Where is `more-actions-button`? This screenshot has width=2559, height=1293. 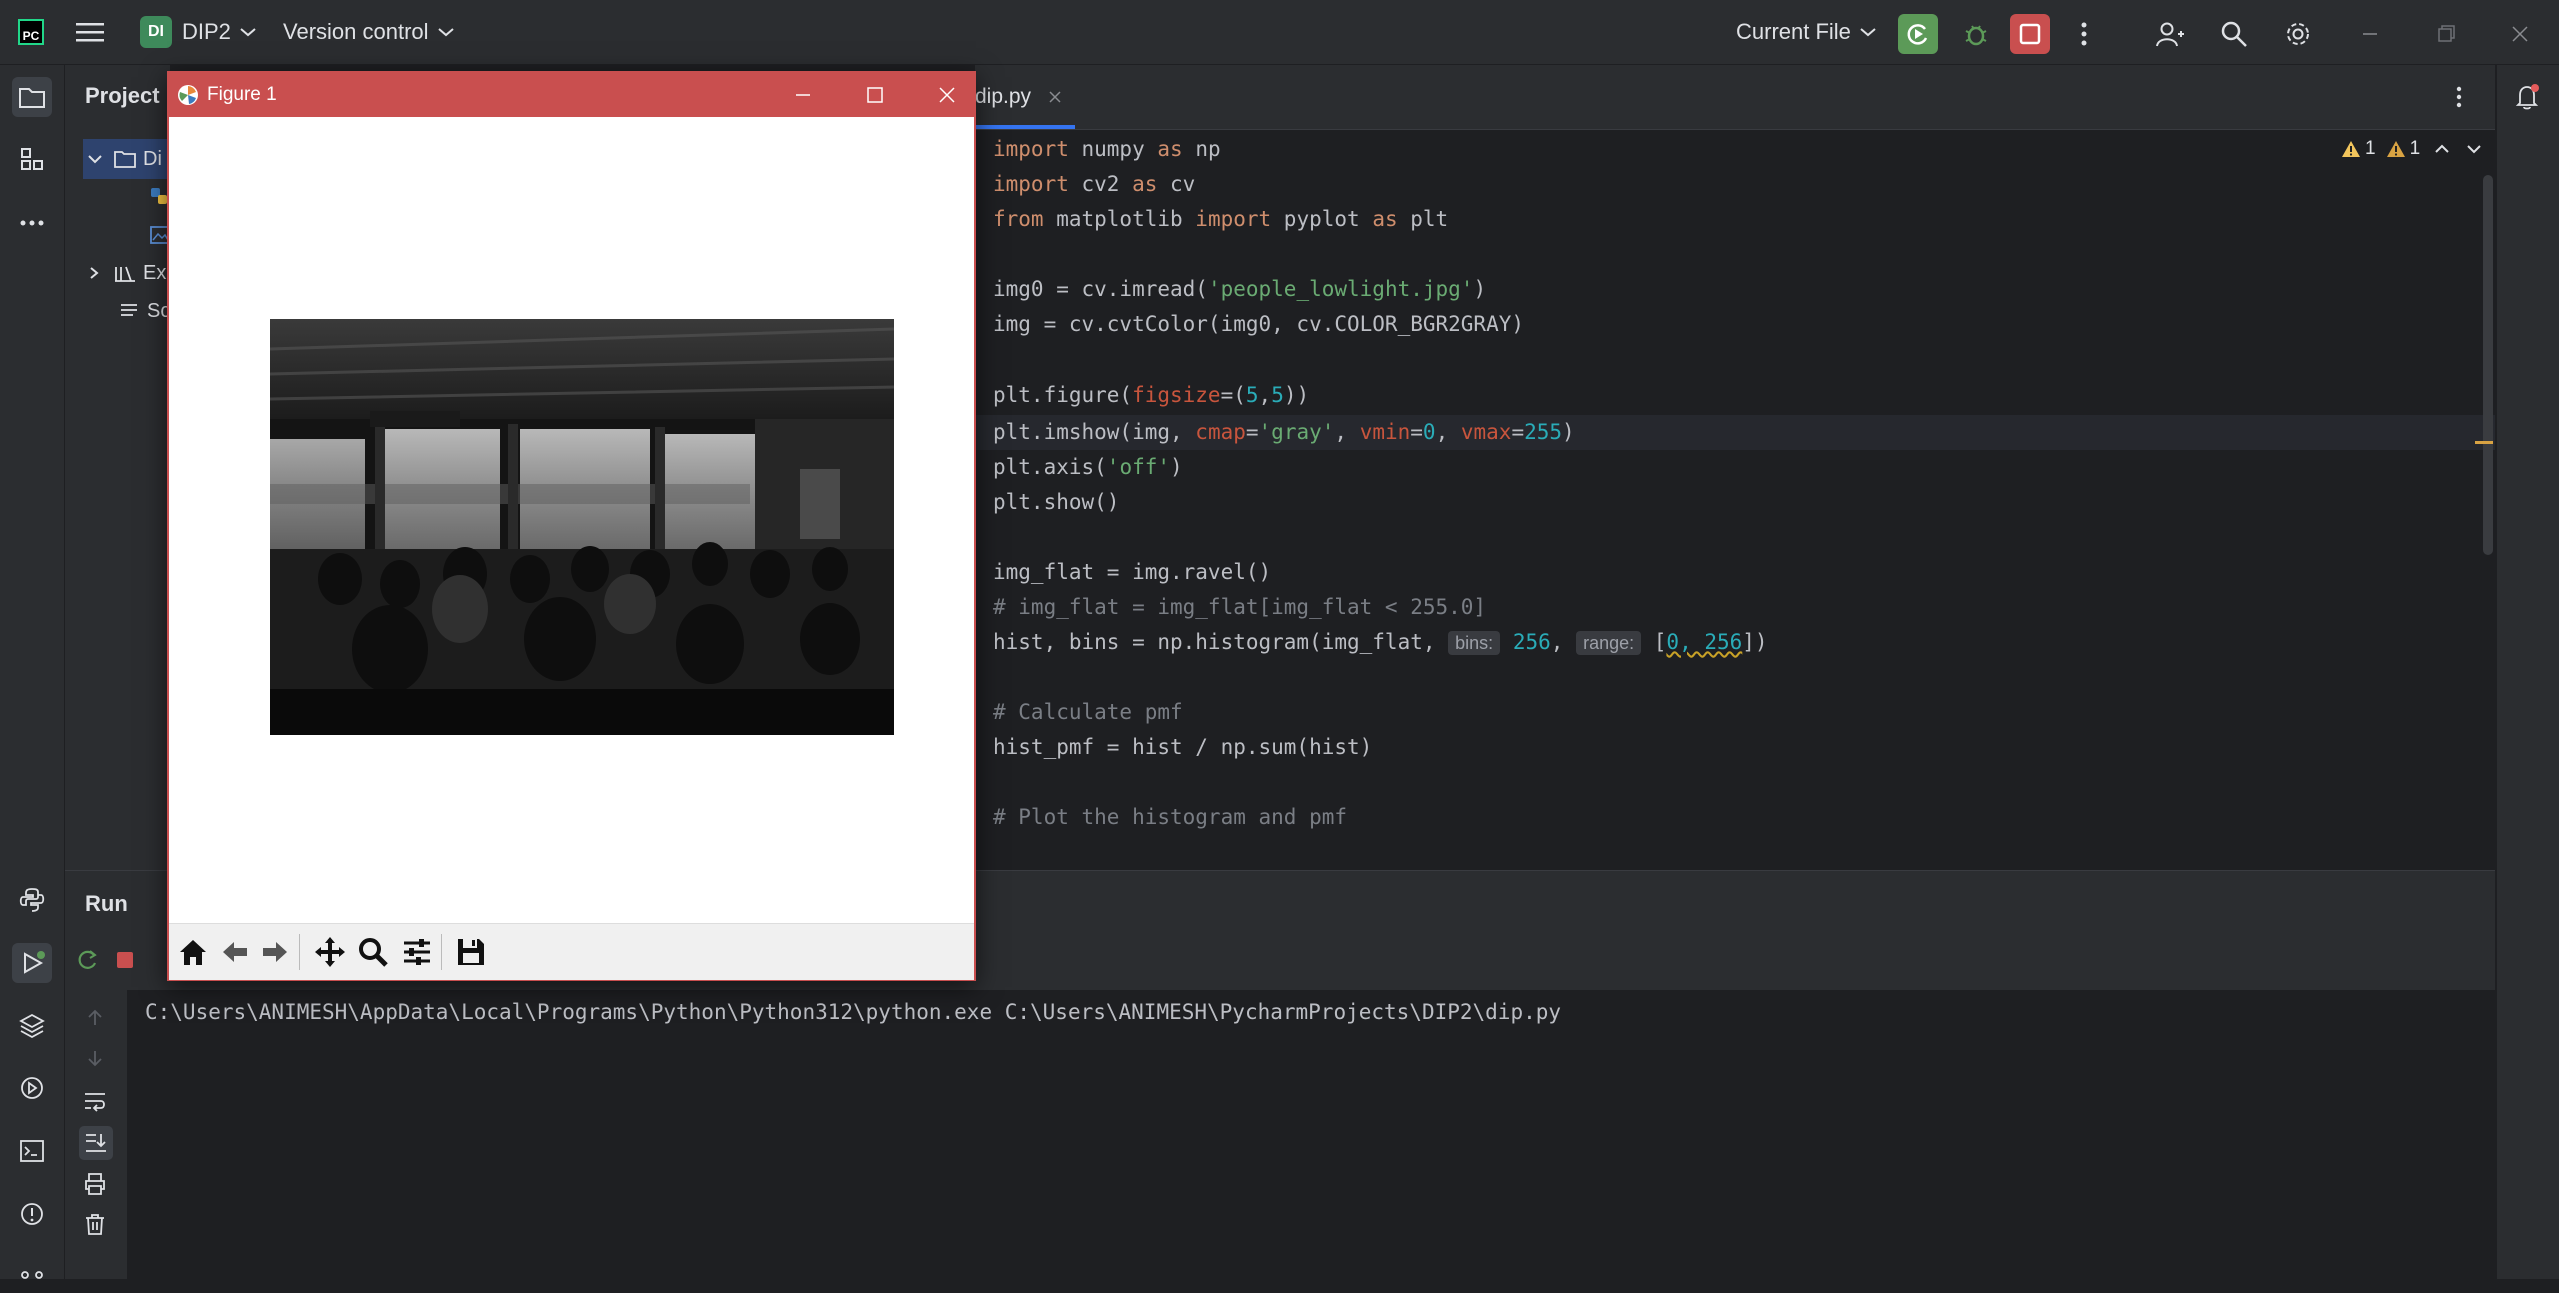 more-actions-button is located at coordinates (2084, 34).